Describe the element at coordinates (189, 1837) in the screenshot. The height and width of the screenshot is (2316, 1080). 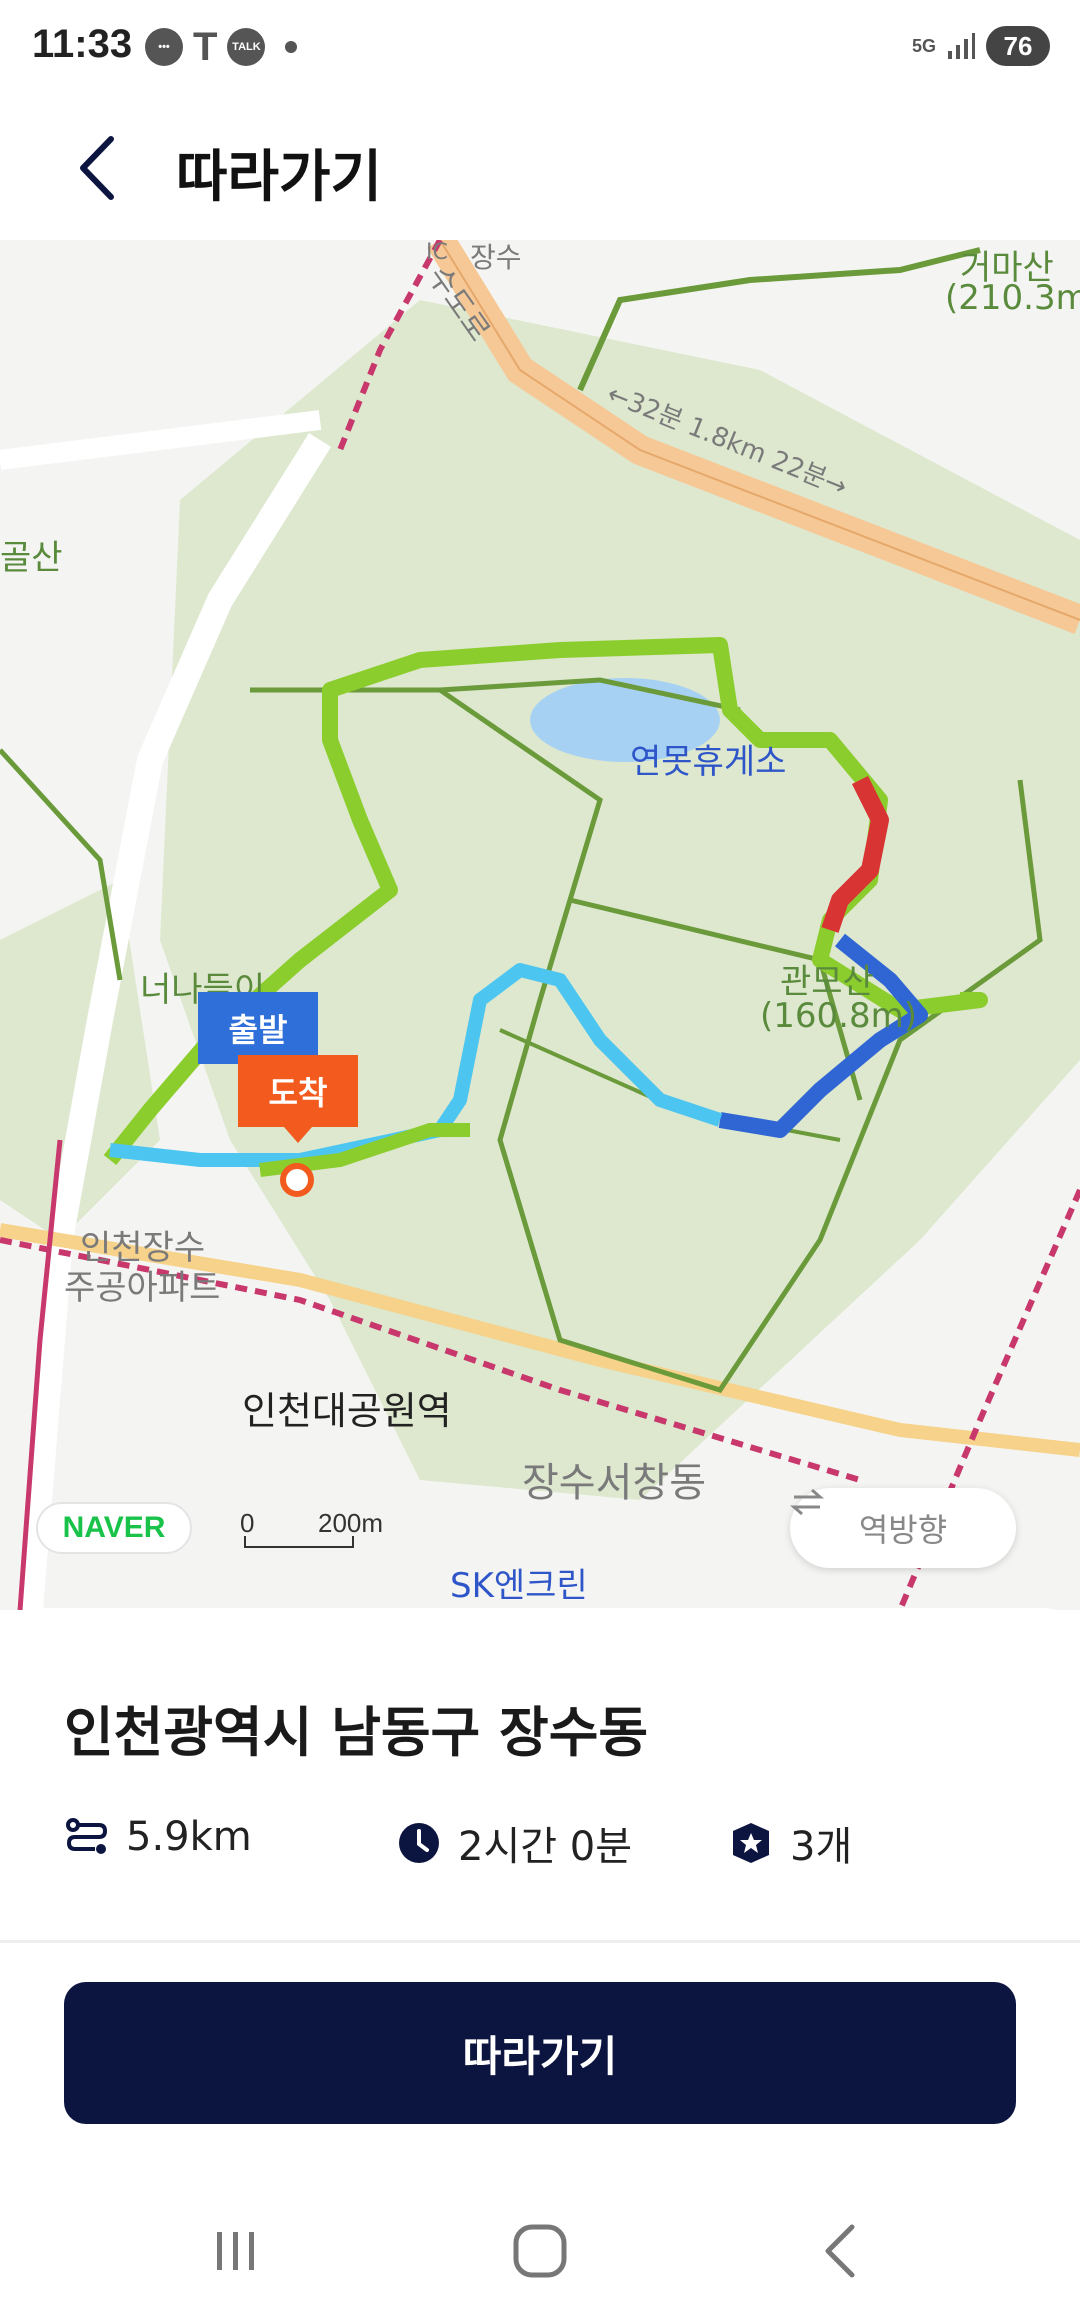
I see `distance-value: 5.9km` at that location.